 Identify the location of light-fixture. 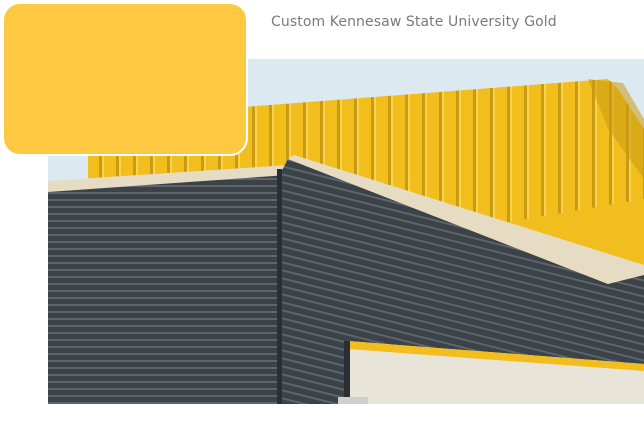
(353, 400).